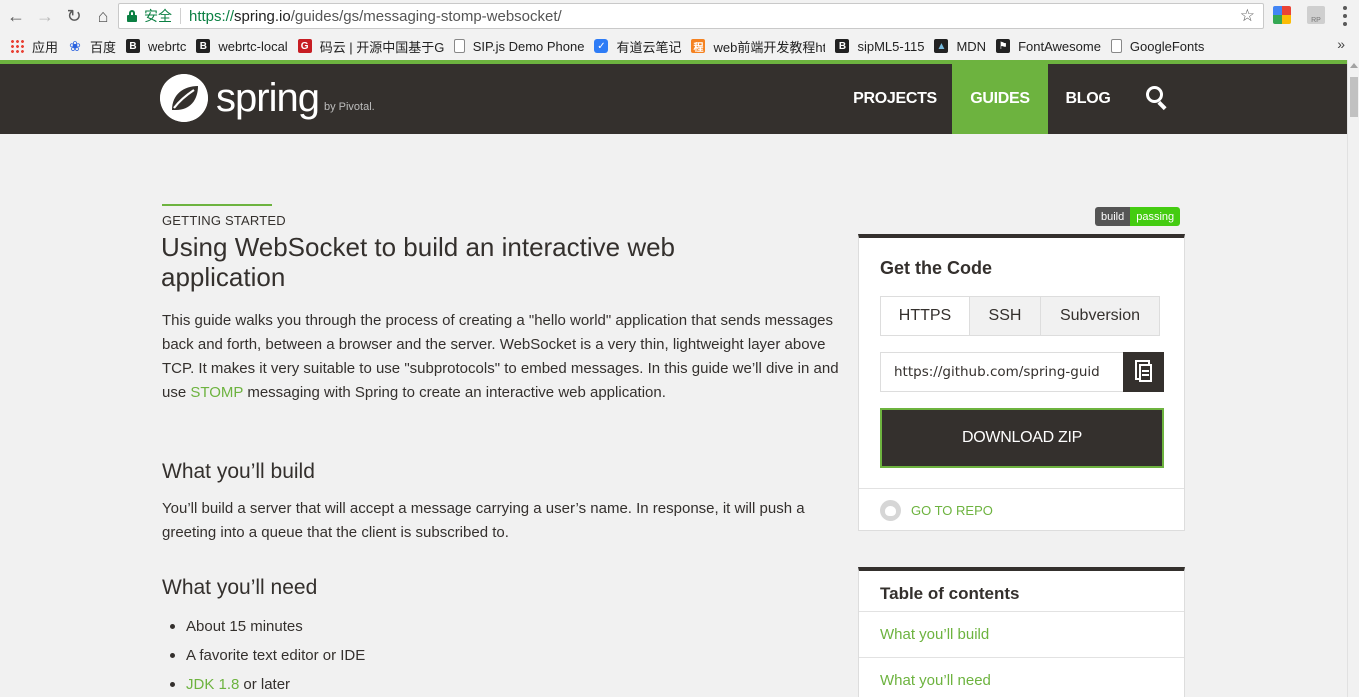 The image size is (1359, 697). What do you see at coordinates (244, 626) in the screenshot?
I see `list-item-text: About 15 minutes` at bounding box center [244, 626].